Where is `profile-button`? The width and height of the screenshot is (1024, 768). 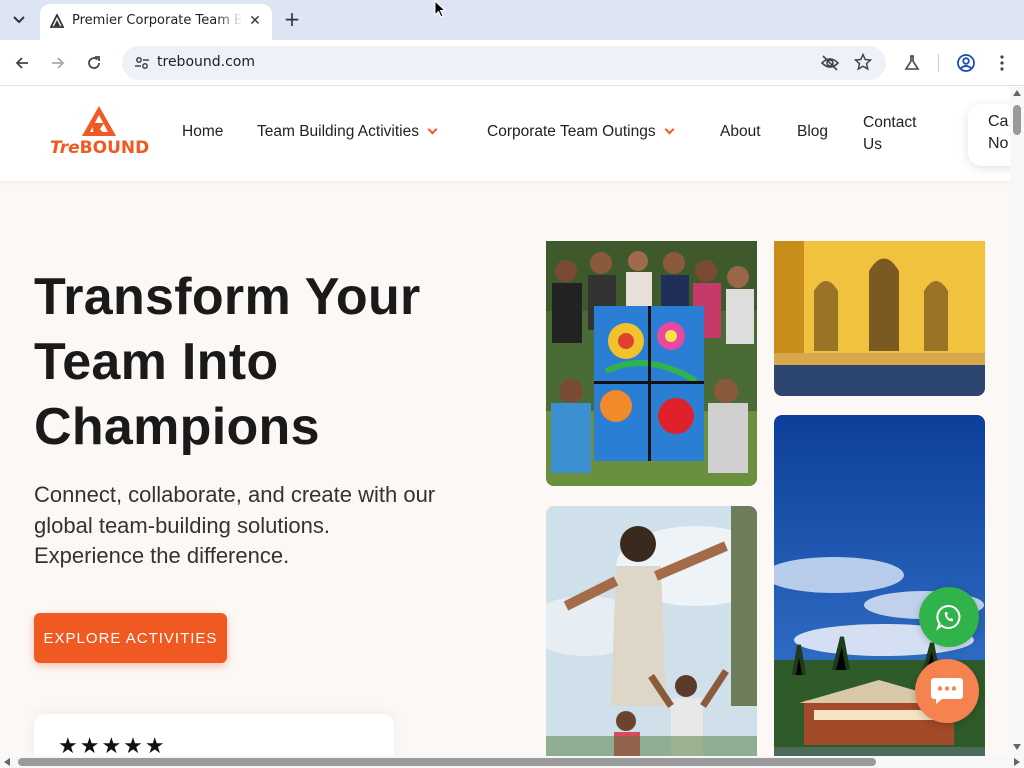 profile-button is located at coordinates (966, 63).